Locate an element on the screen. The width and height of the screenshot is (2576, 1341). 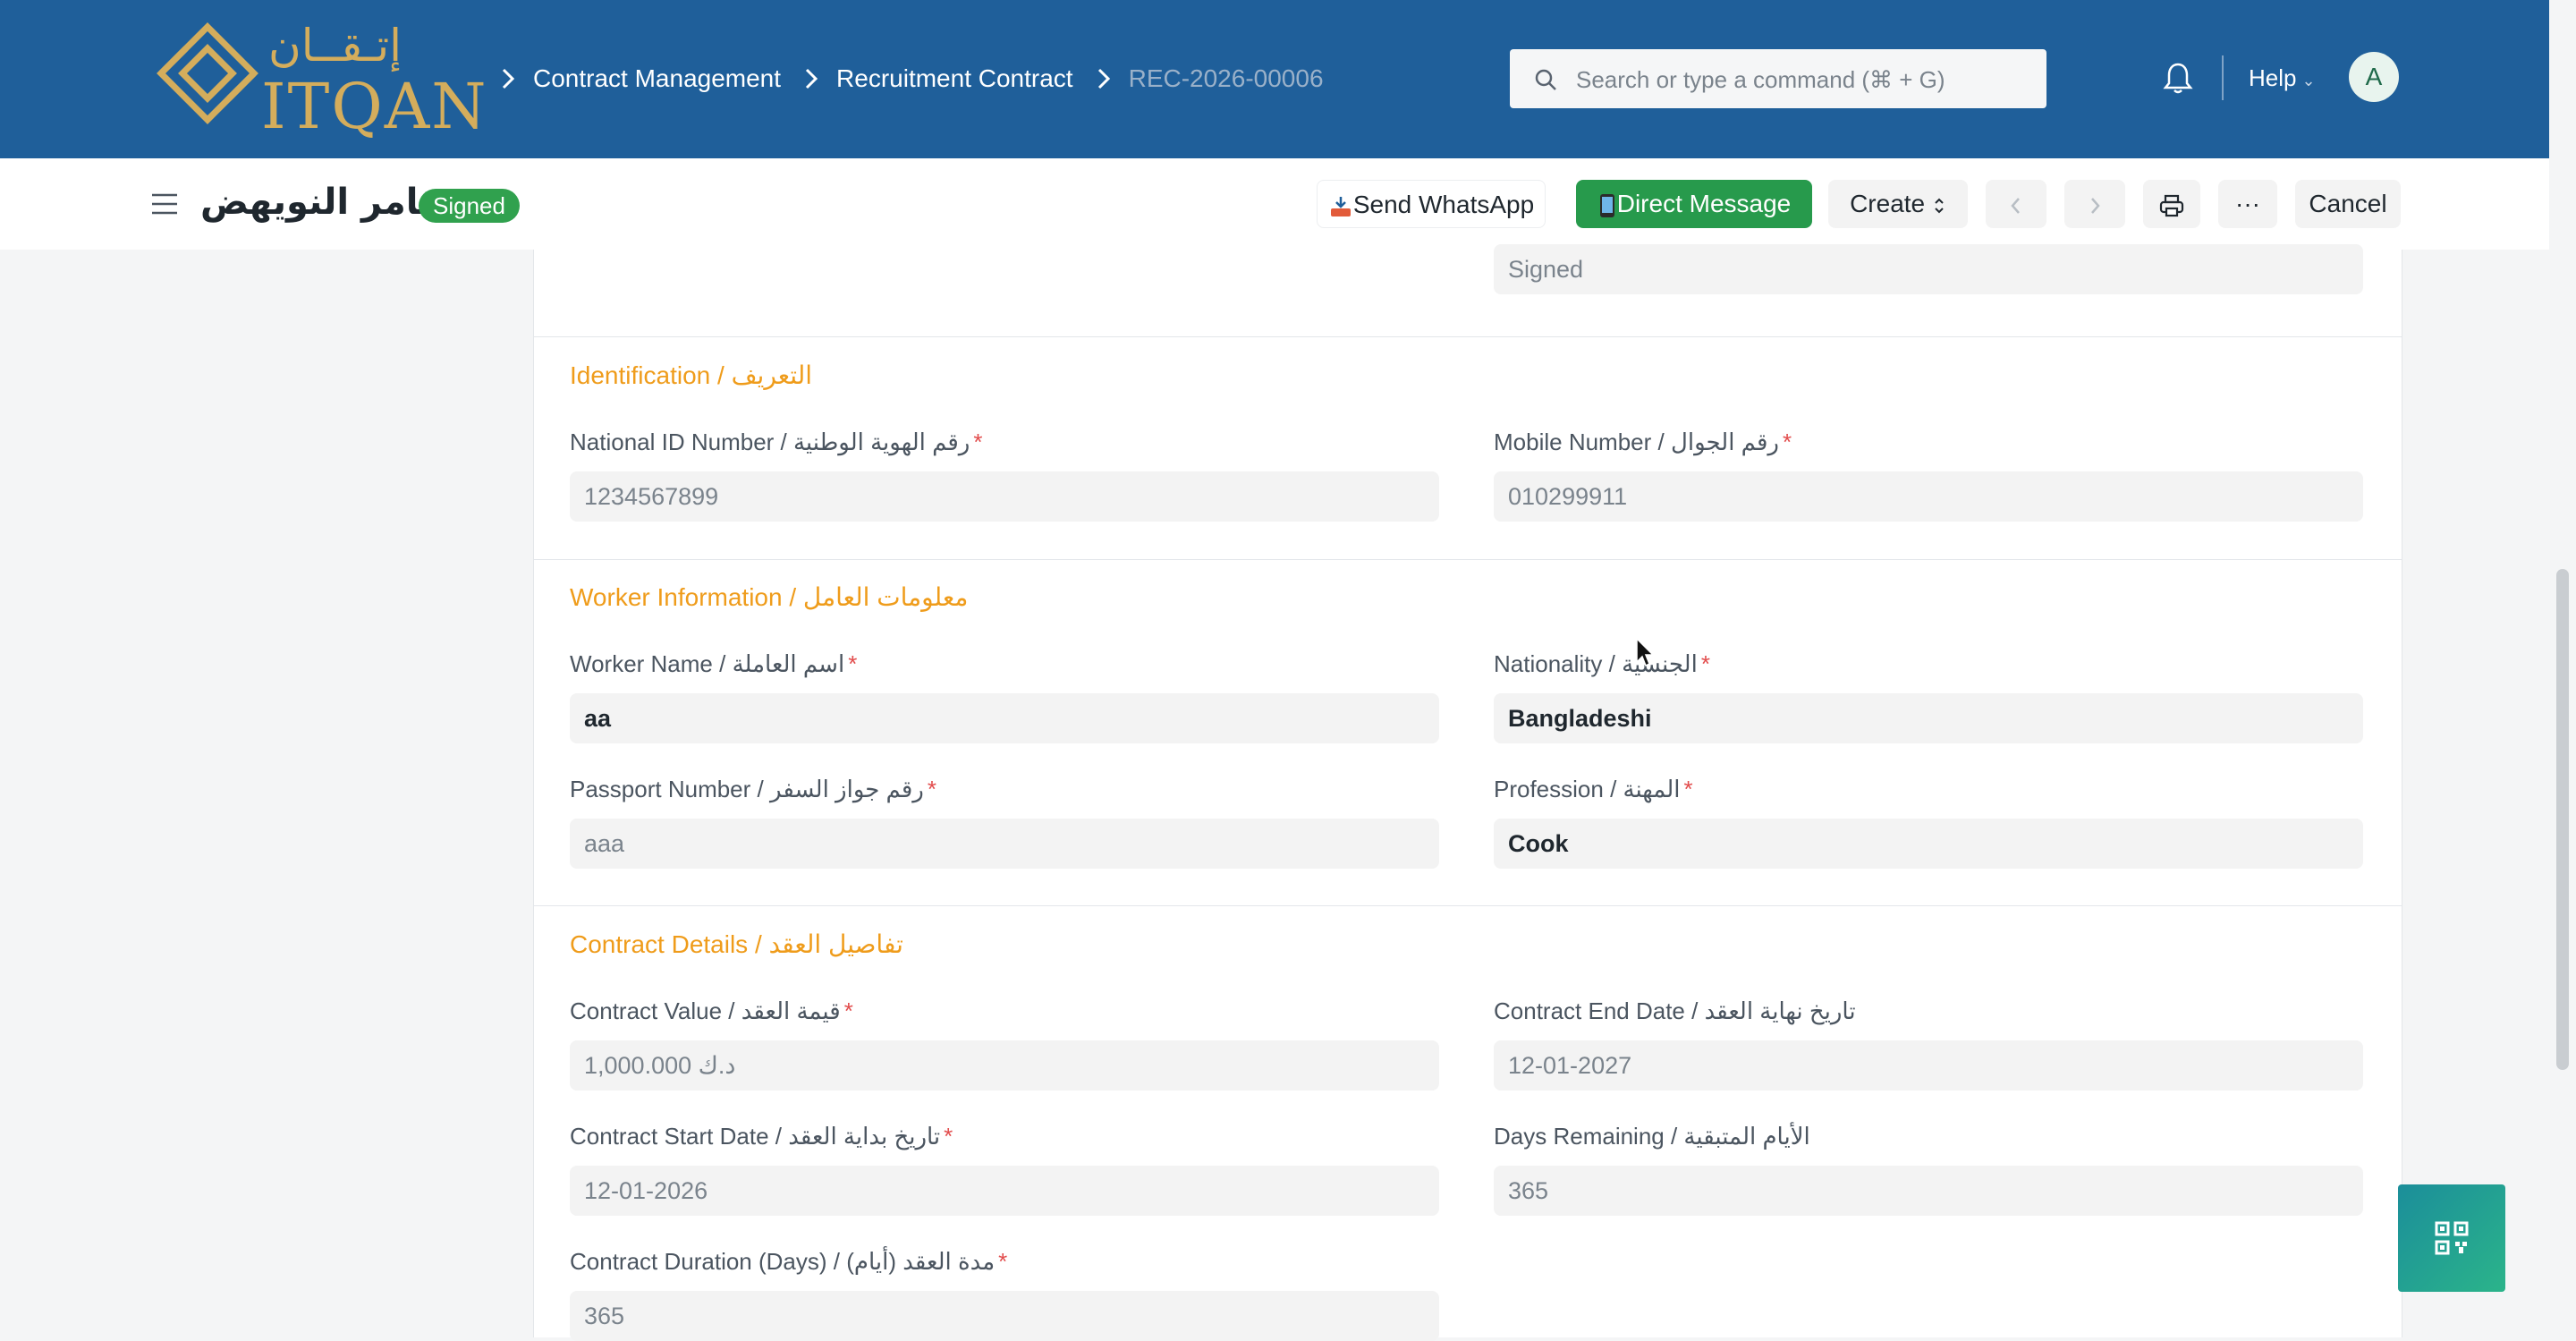
passport-number-label-text: Passport Number / رقم جواز السفر is located at coordinates (747, 789).